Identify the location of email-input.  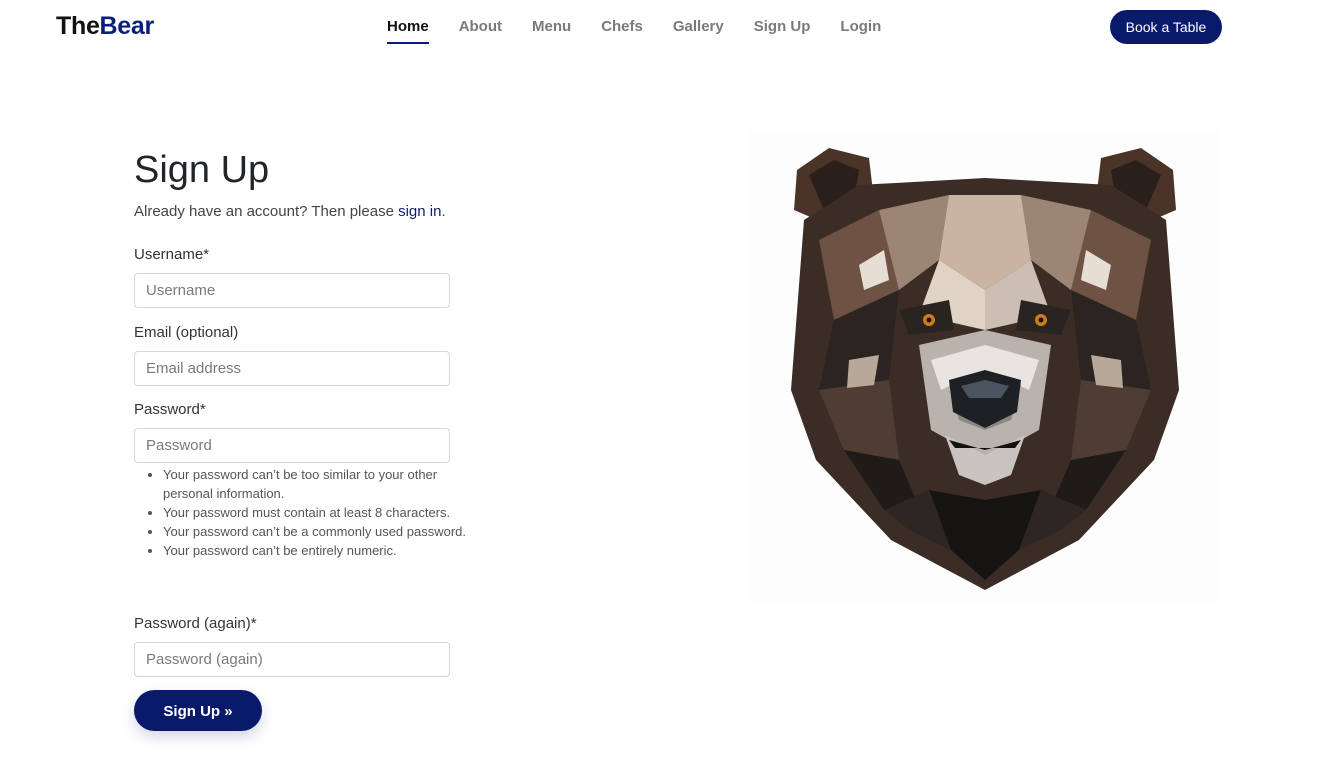
(292, 368).